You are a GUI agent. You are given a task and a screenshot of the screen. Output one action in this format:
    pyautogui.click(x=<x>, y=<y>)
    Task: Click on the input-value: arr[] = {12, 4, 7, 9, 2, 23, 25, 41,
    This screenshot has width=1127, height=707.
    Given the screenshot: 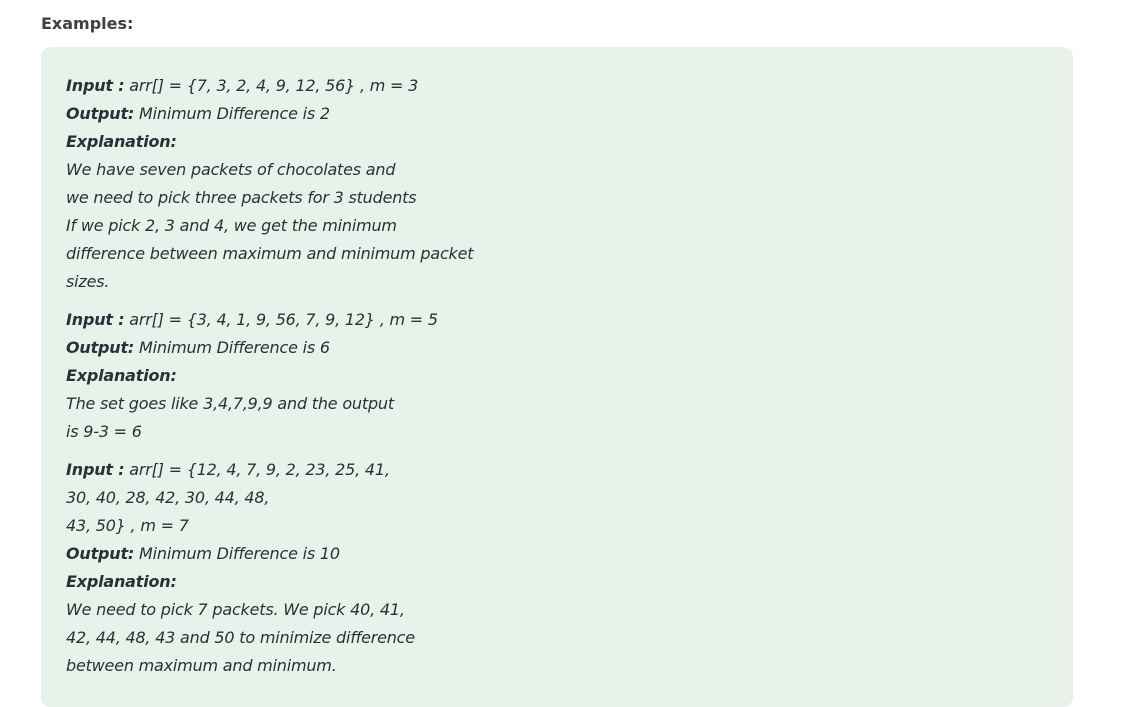 What is the action you would take?
    pyautogui.click(x=257, y=469)
    